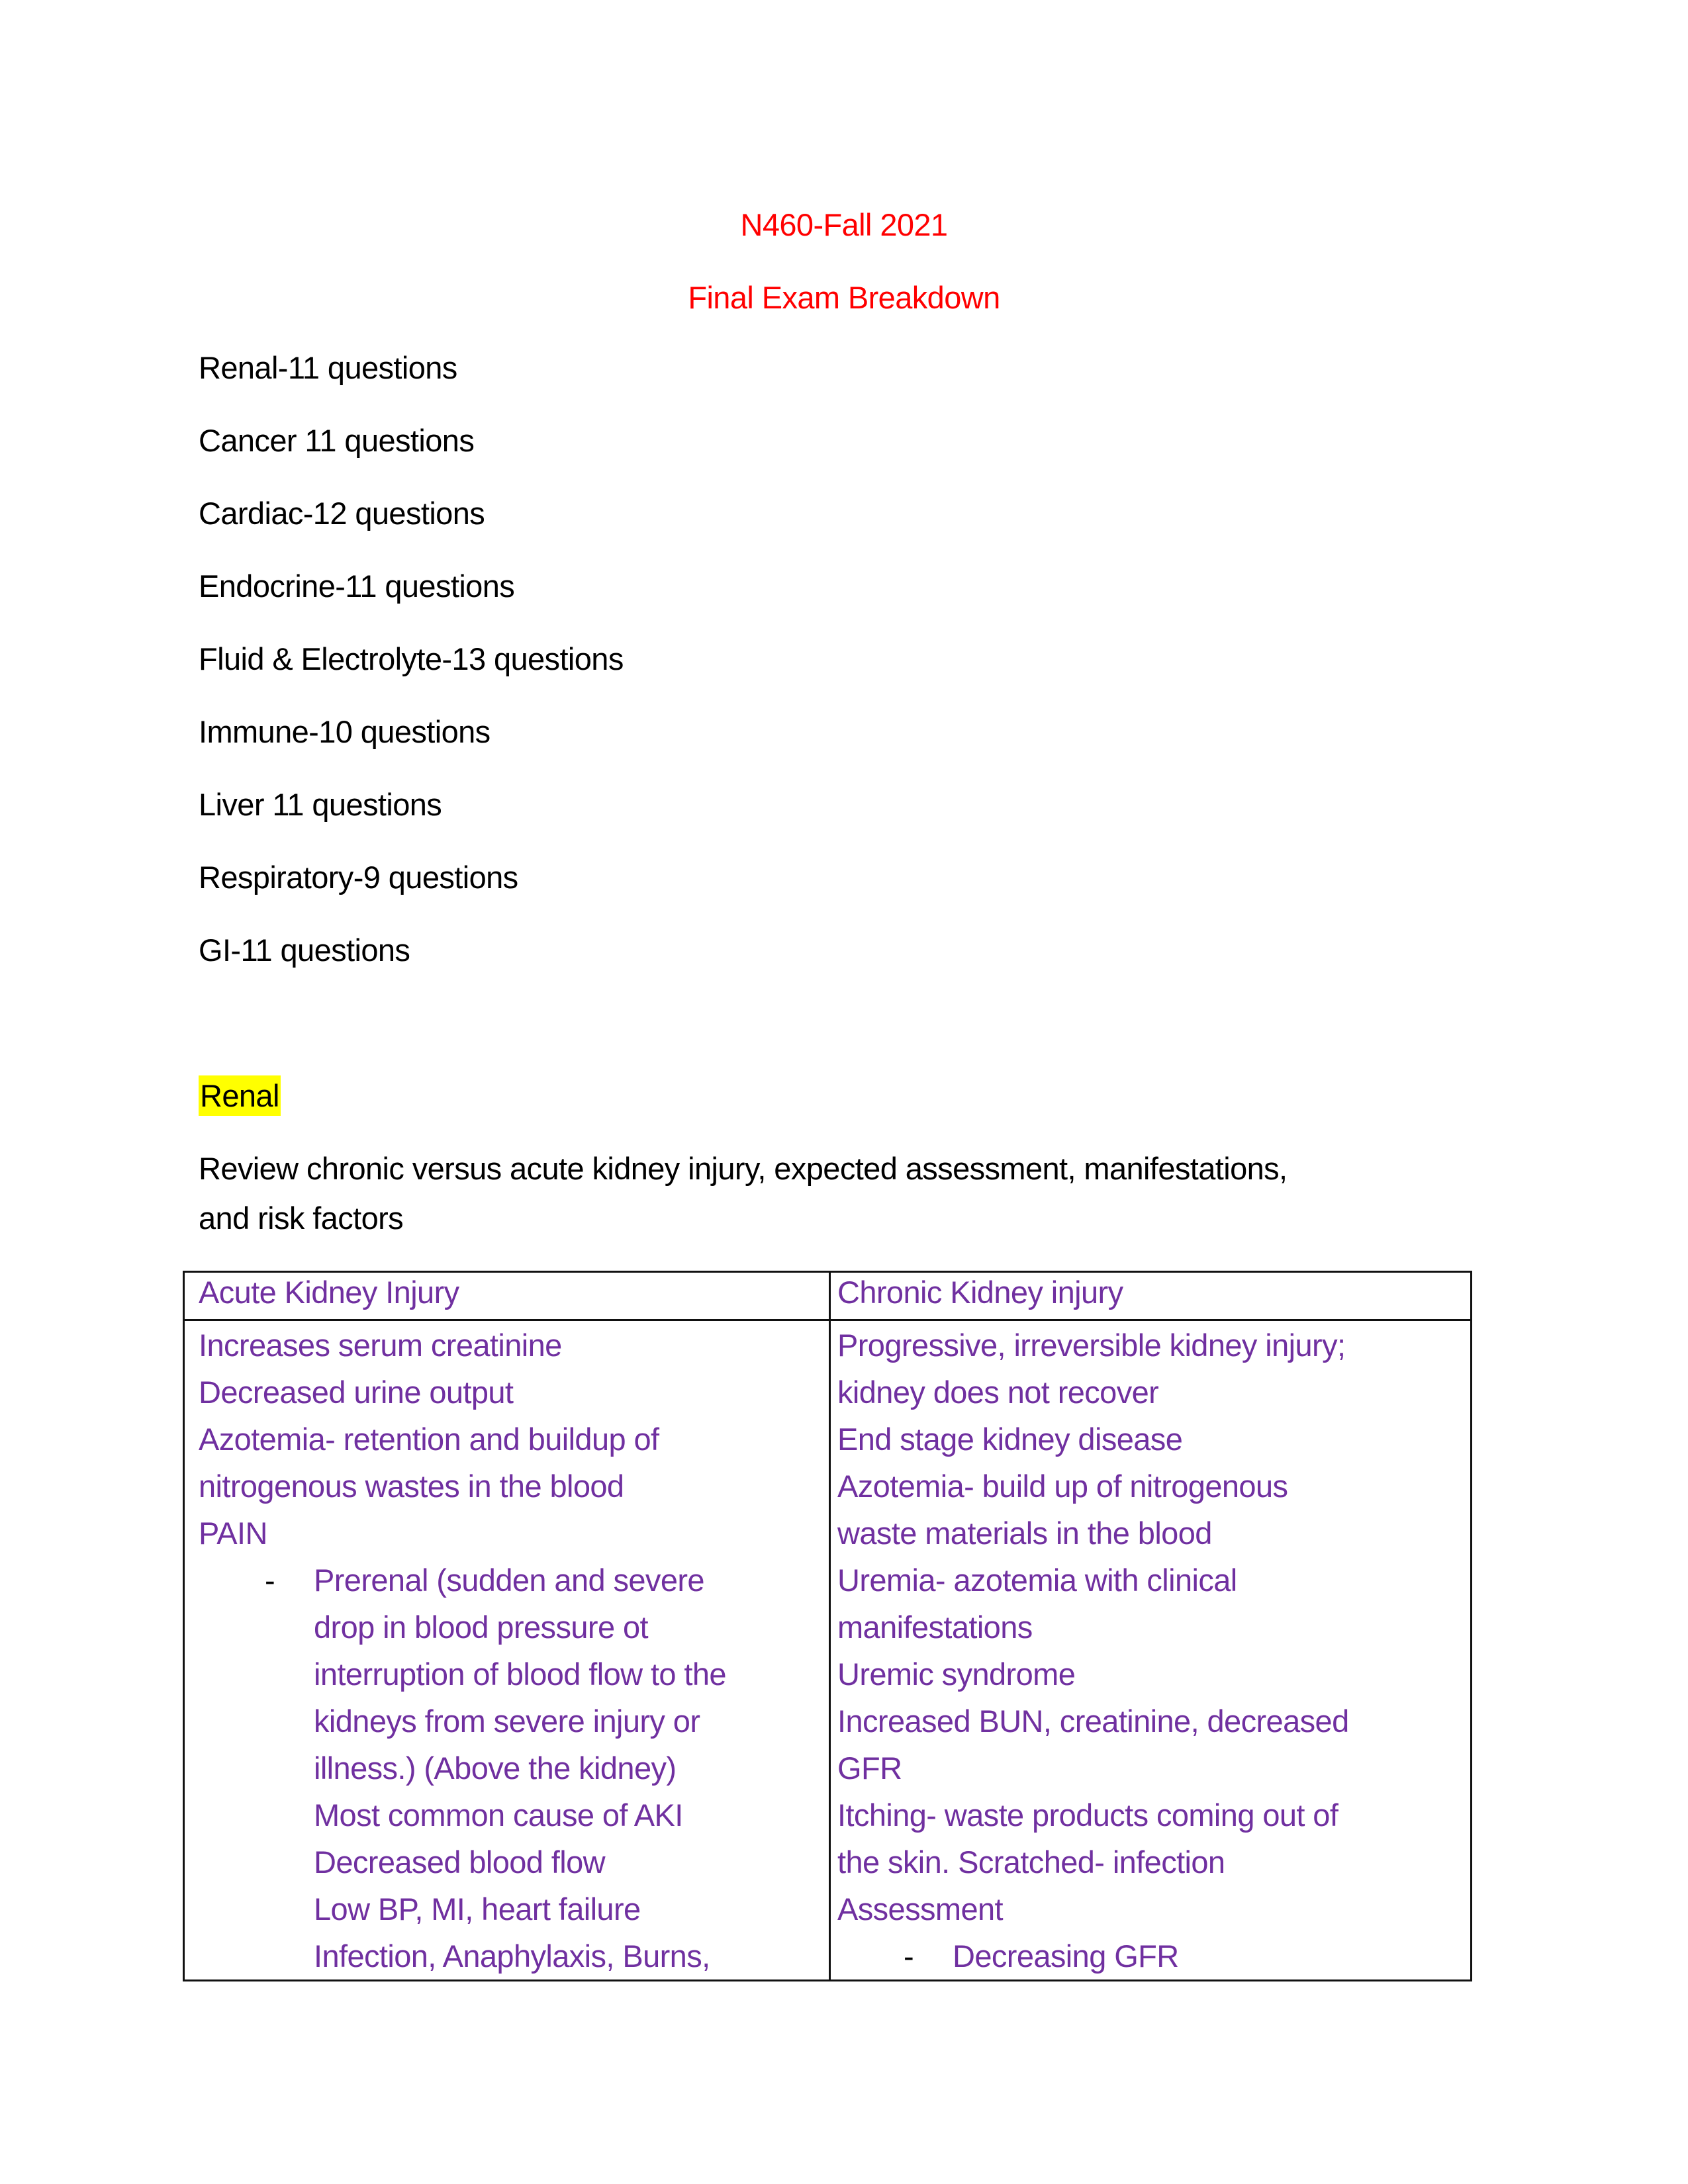  Describe the element at coordinates (512, 1956) in the screenshot. I see `table-line: Infection, Anaphylaxis, Burns,` at that location.